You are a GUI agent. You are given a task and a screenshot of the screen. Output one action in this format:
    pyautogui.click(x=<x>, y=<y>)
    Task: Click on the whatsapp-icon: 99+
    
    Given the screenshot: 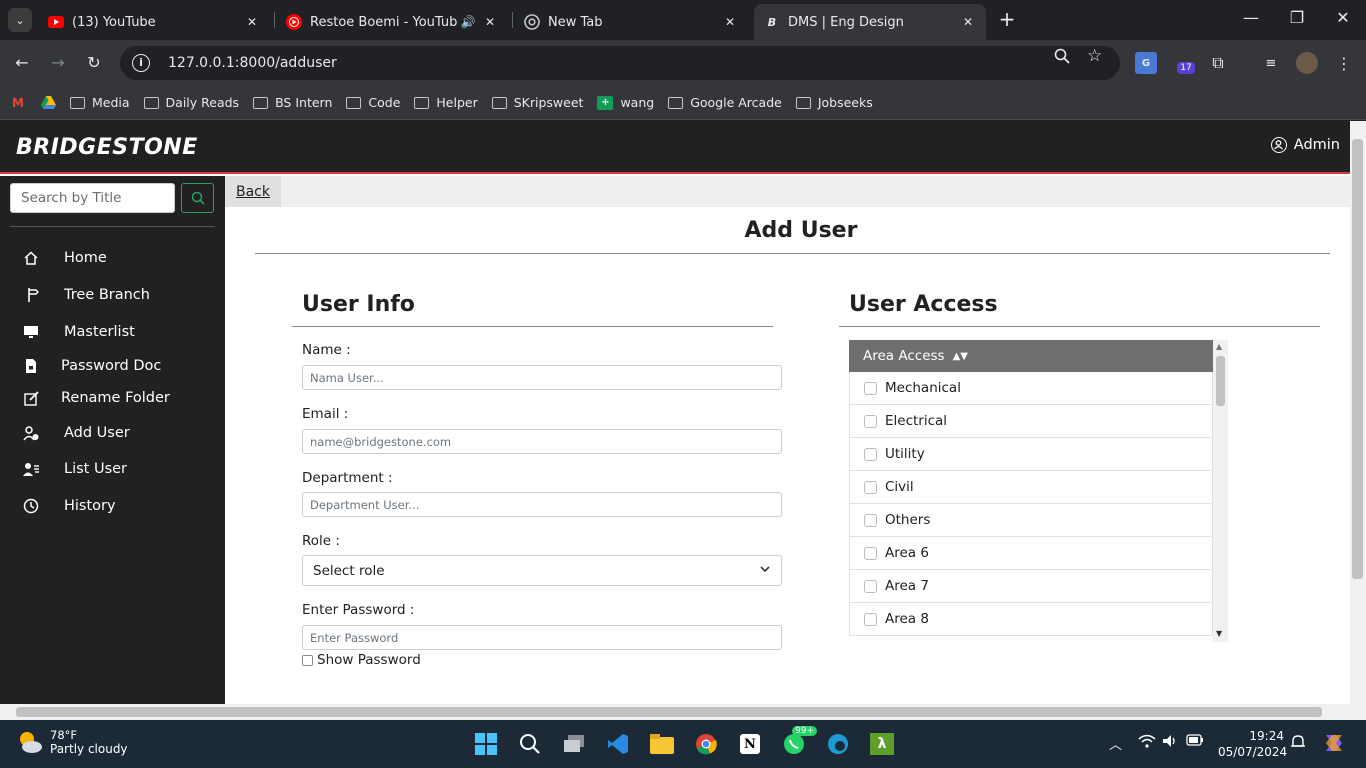 What is the action you would take?
    pyautogui.click(x=798, y=742)
    